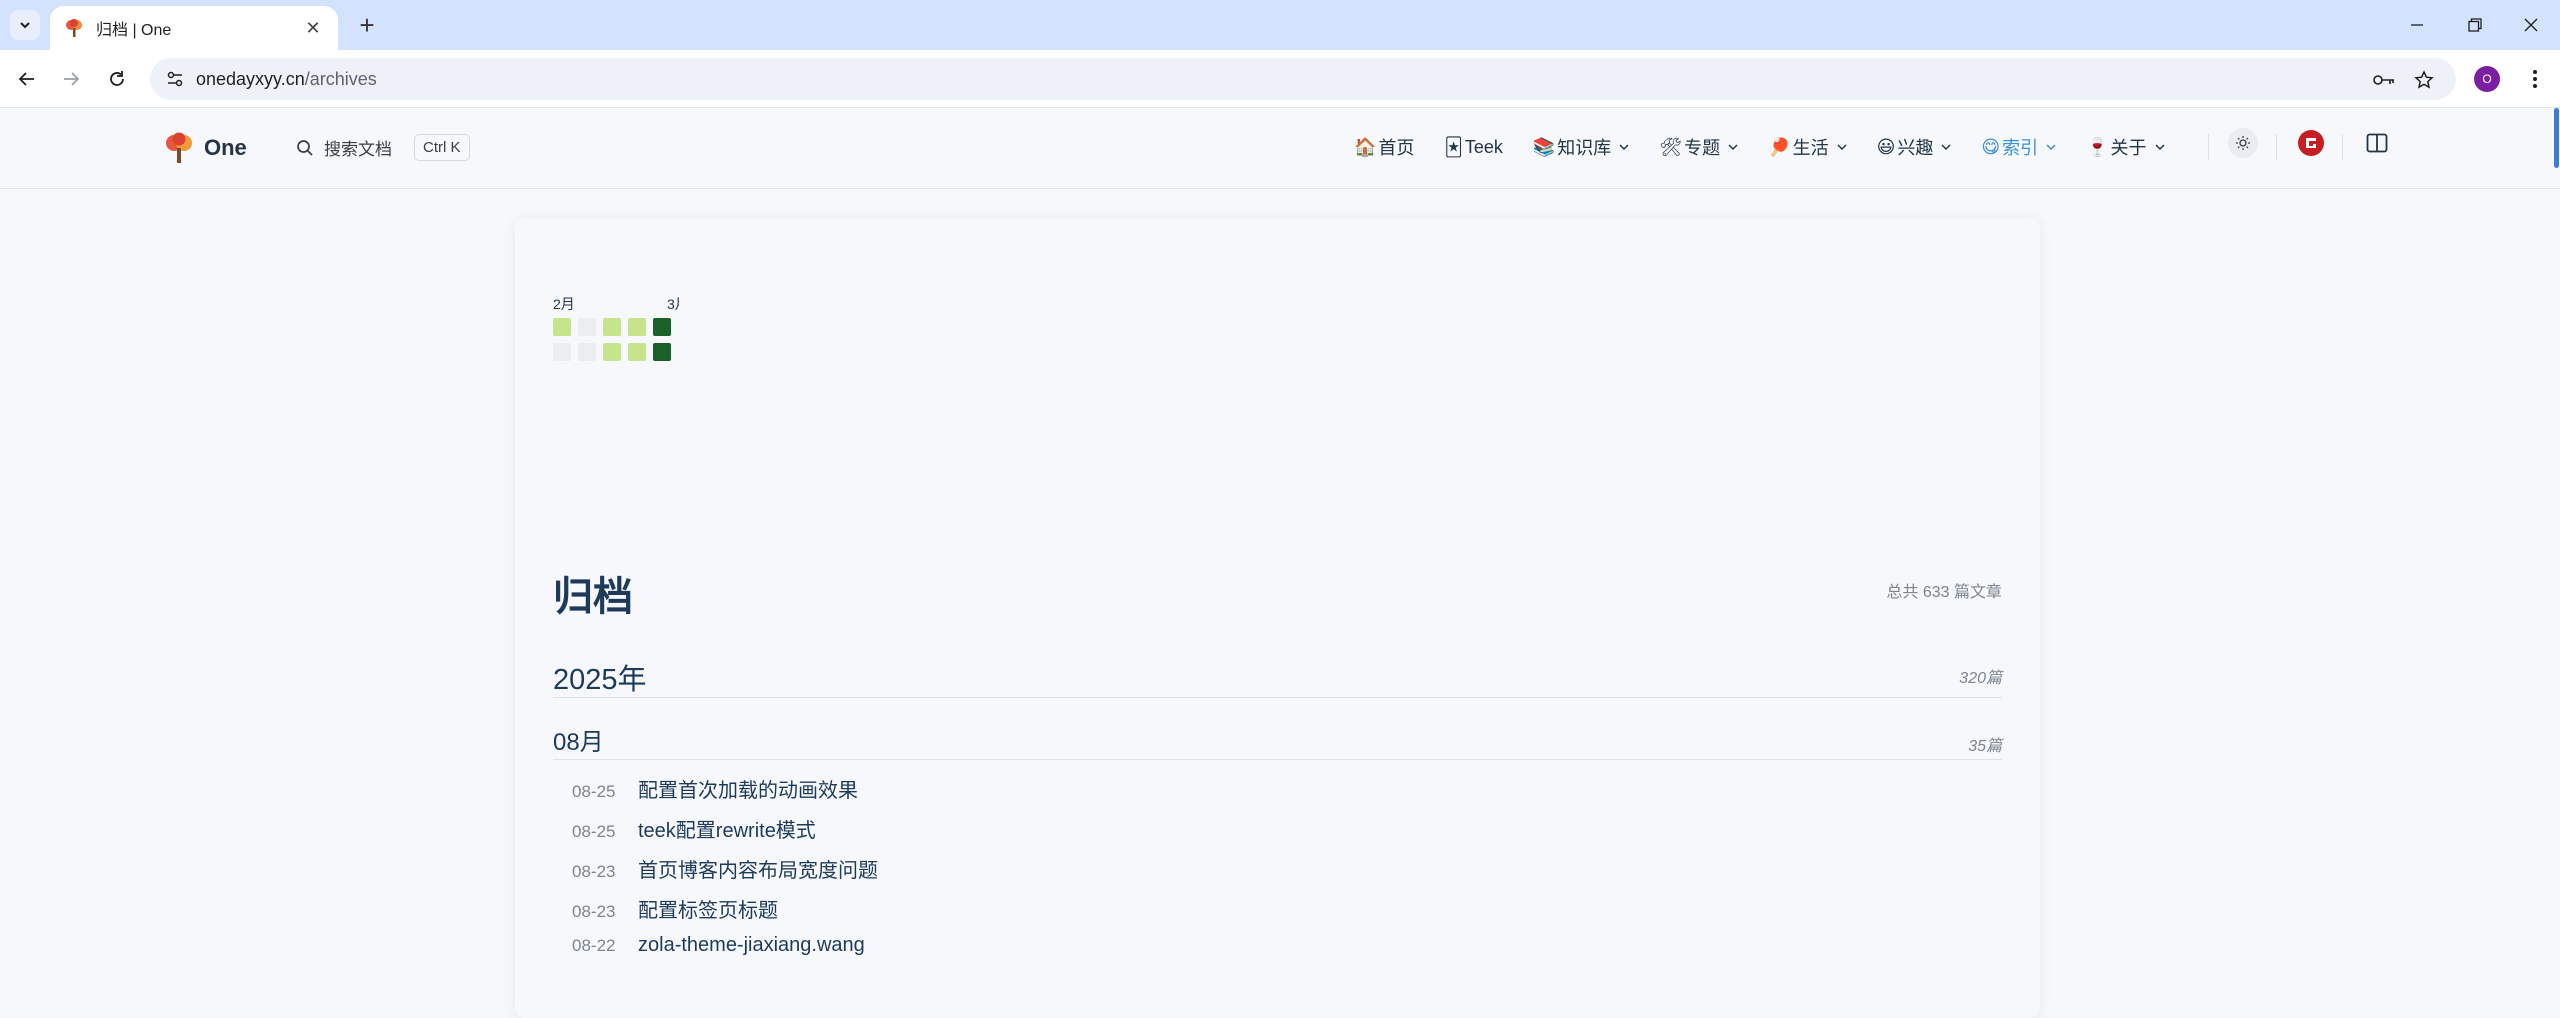 The height and width of the screenshot is (1018, 2560). Describe the element at coordinates (179, 147) in the screenshot. I see `tree-logo-icon` at that location.